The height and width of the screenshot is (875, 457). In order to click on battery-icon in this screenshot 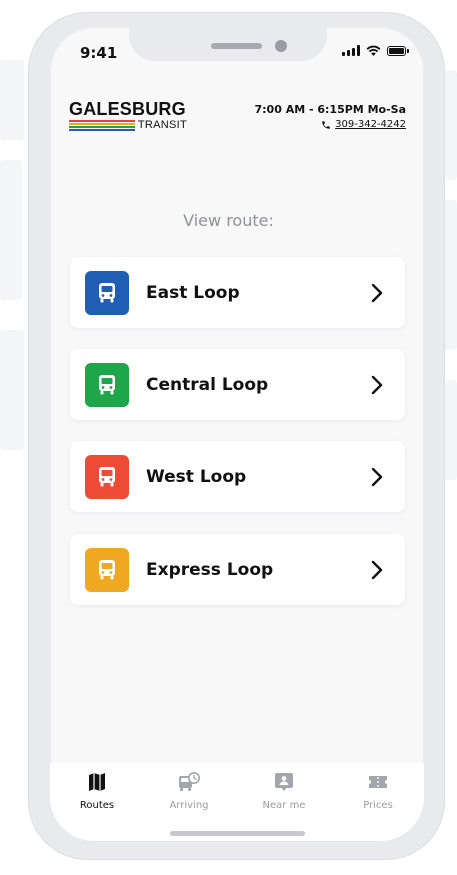, I will do `click(398, 50)`.